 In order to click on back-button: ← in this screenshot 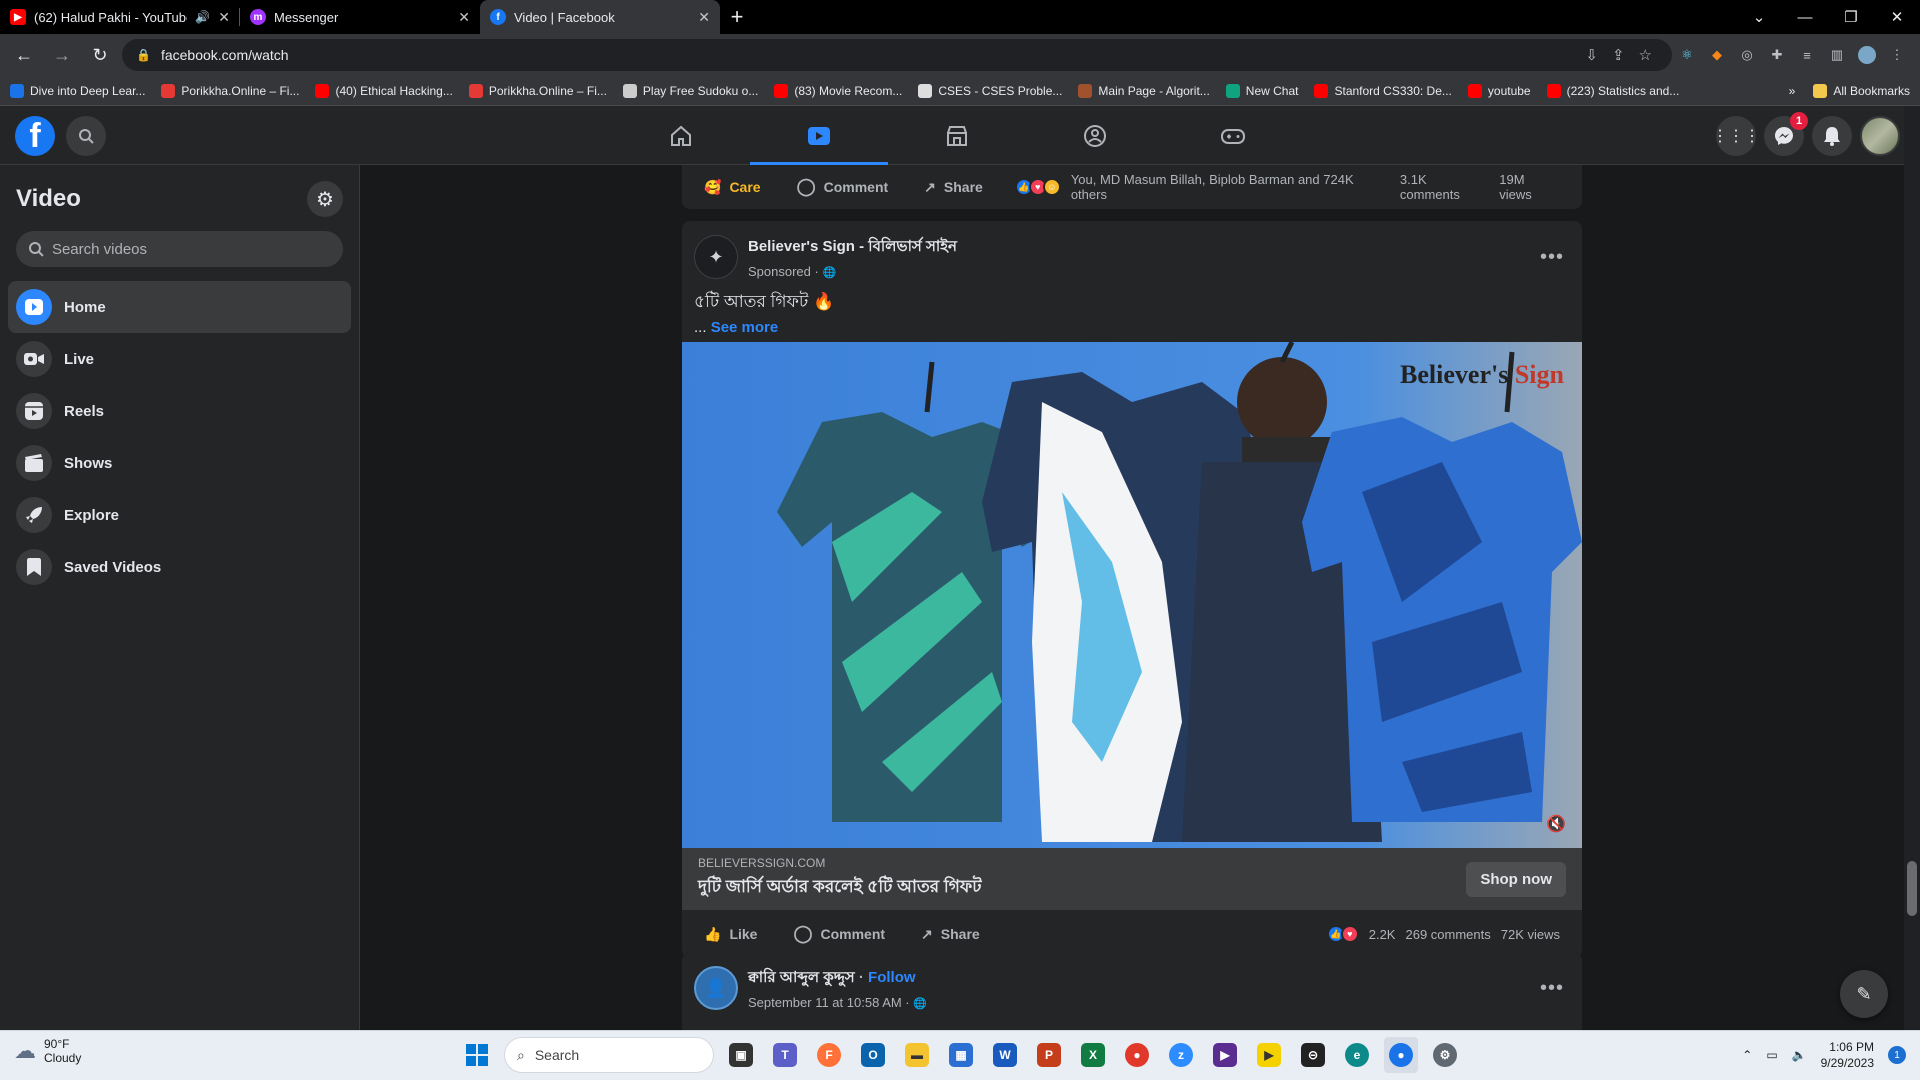, I will do `click(24, 55)`.